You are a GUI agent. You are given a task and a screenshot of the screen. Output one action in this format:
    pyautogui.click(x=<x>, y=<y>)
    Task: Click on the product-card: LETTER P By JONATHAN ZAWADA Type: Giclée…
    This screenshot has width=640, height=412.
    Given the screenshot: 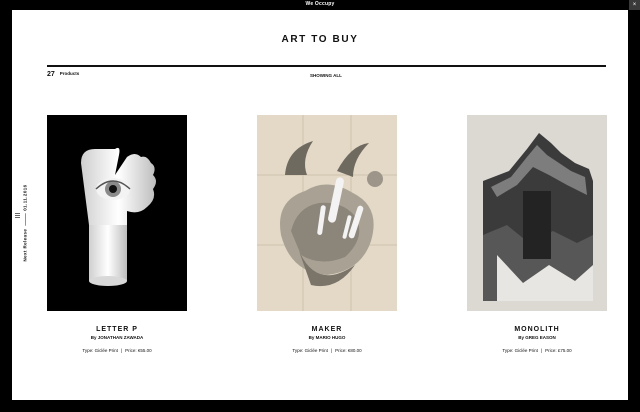 What is the action you would take?
    pyautogui.click(x=117, y=234)
    